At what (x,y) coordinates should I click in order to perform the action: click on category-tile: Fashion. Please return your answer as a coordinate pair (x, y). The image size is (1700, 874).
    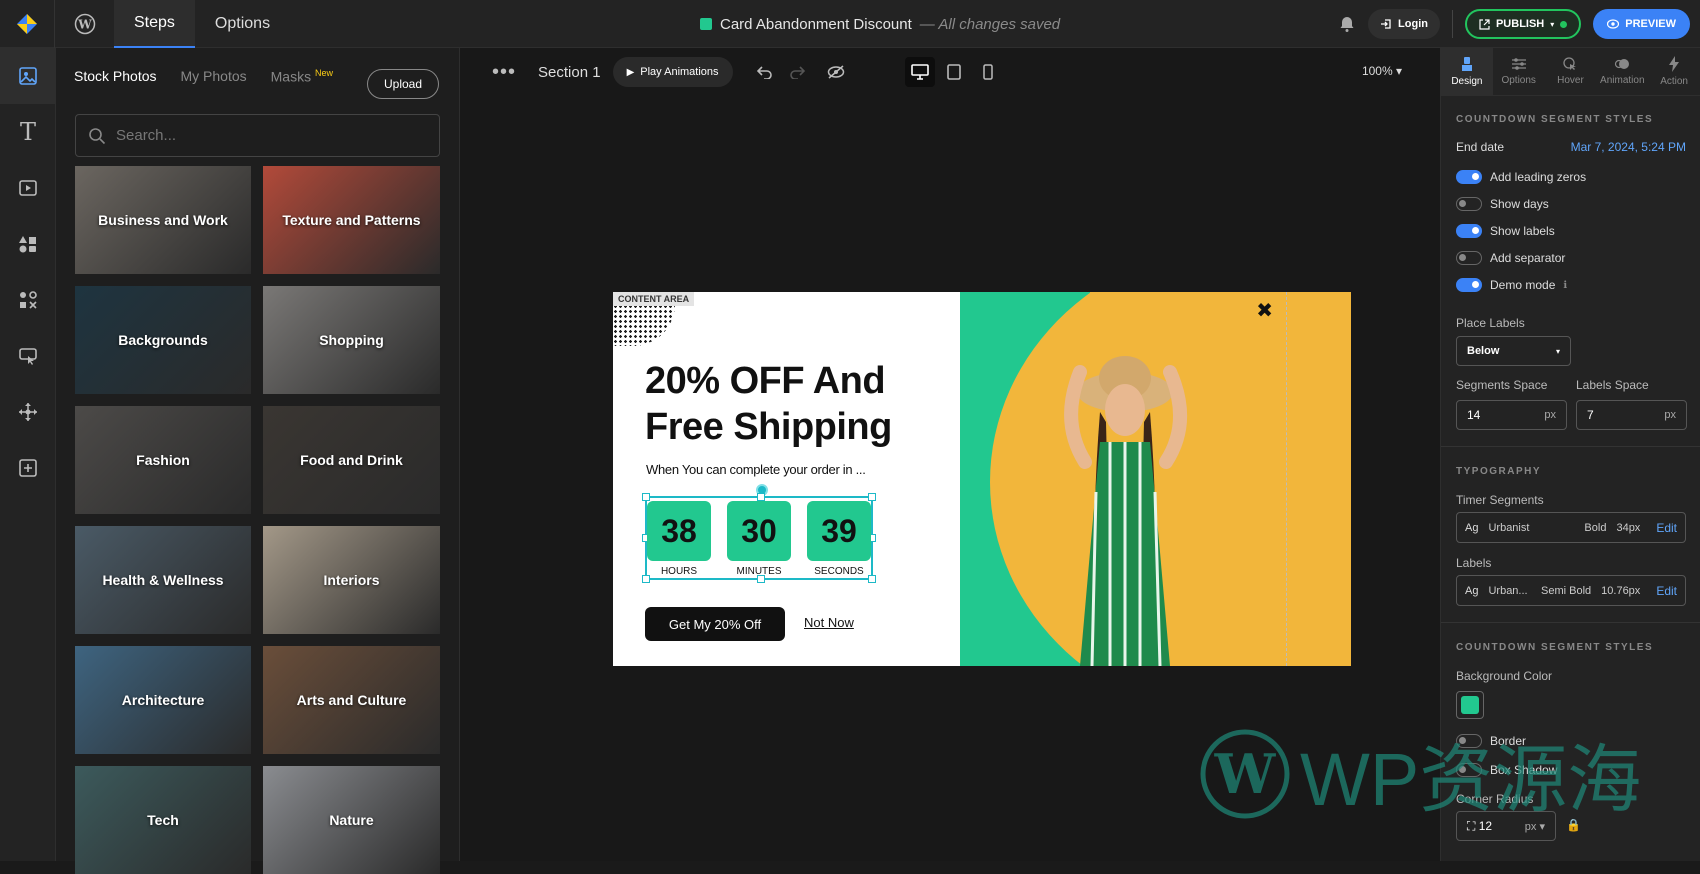
    Looking at the image, I should click on (163, 460).